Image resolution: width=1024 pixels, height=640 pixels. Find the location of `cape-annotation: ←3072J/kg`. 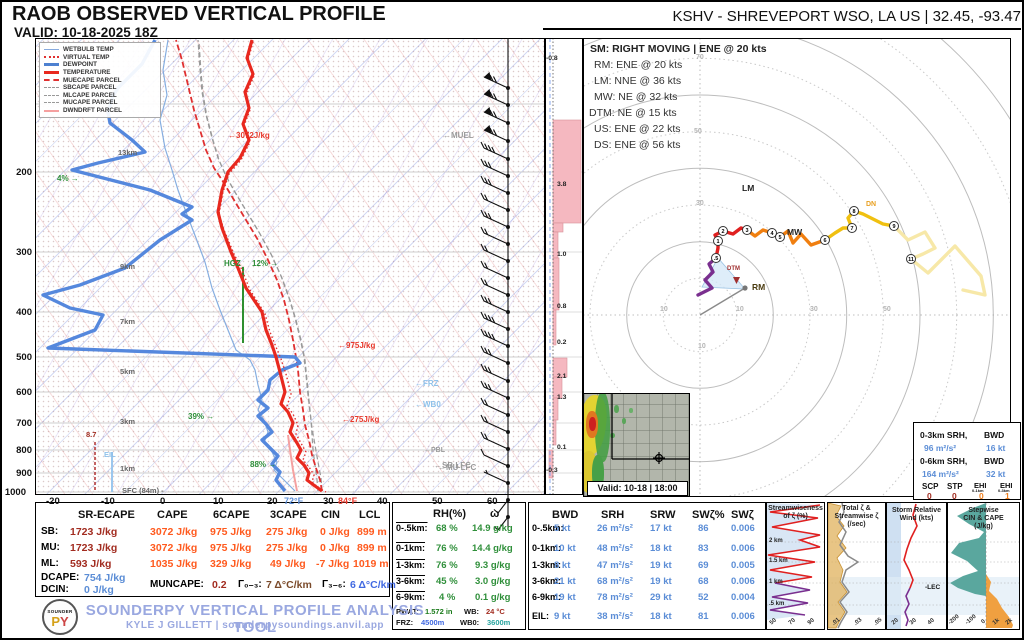

cape-annotation: ←3072J/kg is located at coordinates (249, 135).